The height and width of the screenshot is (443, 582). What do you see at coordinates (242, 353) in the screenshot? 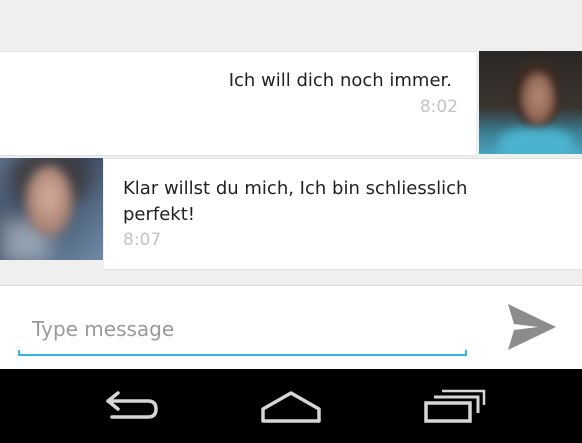
I see `input-underline` at bounding box center [242, 353].